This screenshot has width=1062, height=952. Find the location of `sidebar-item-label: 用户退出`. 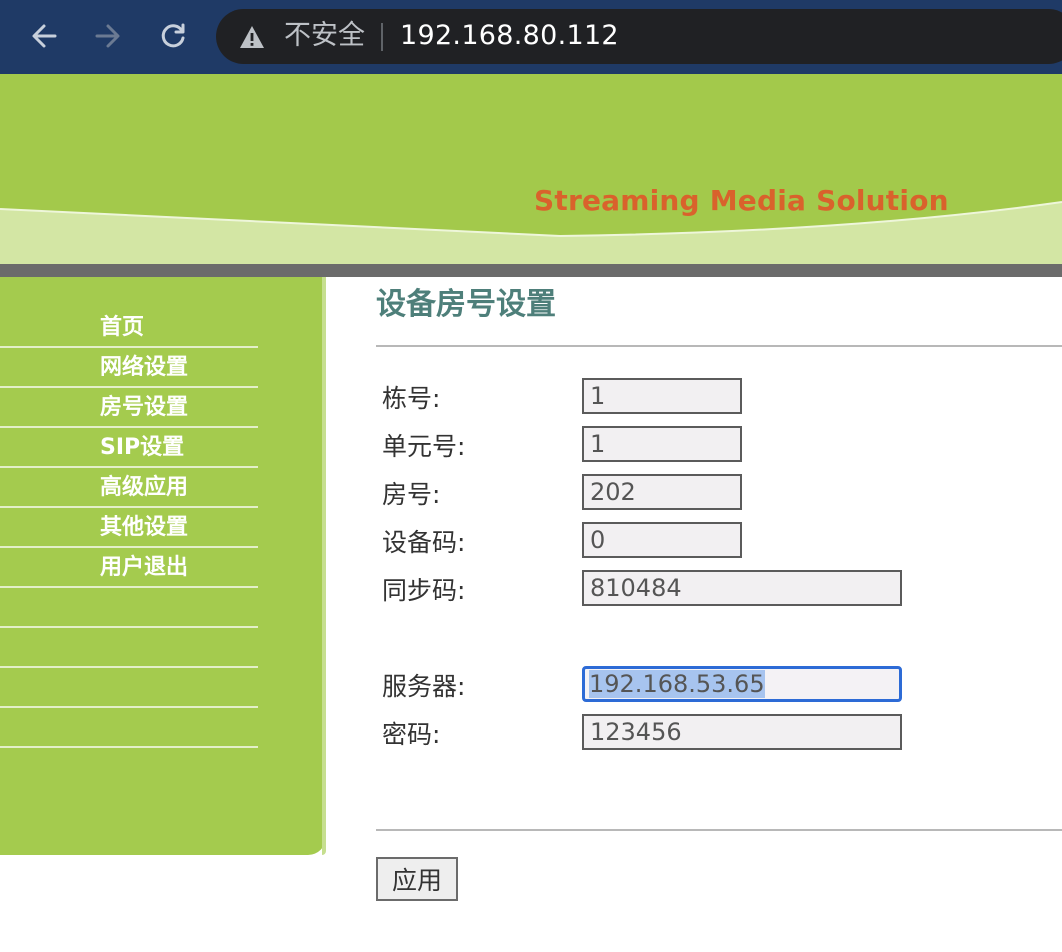

sidebar-item-label: 用户退出 is located at coordinates (144, 568).